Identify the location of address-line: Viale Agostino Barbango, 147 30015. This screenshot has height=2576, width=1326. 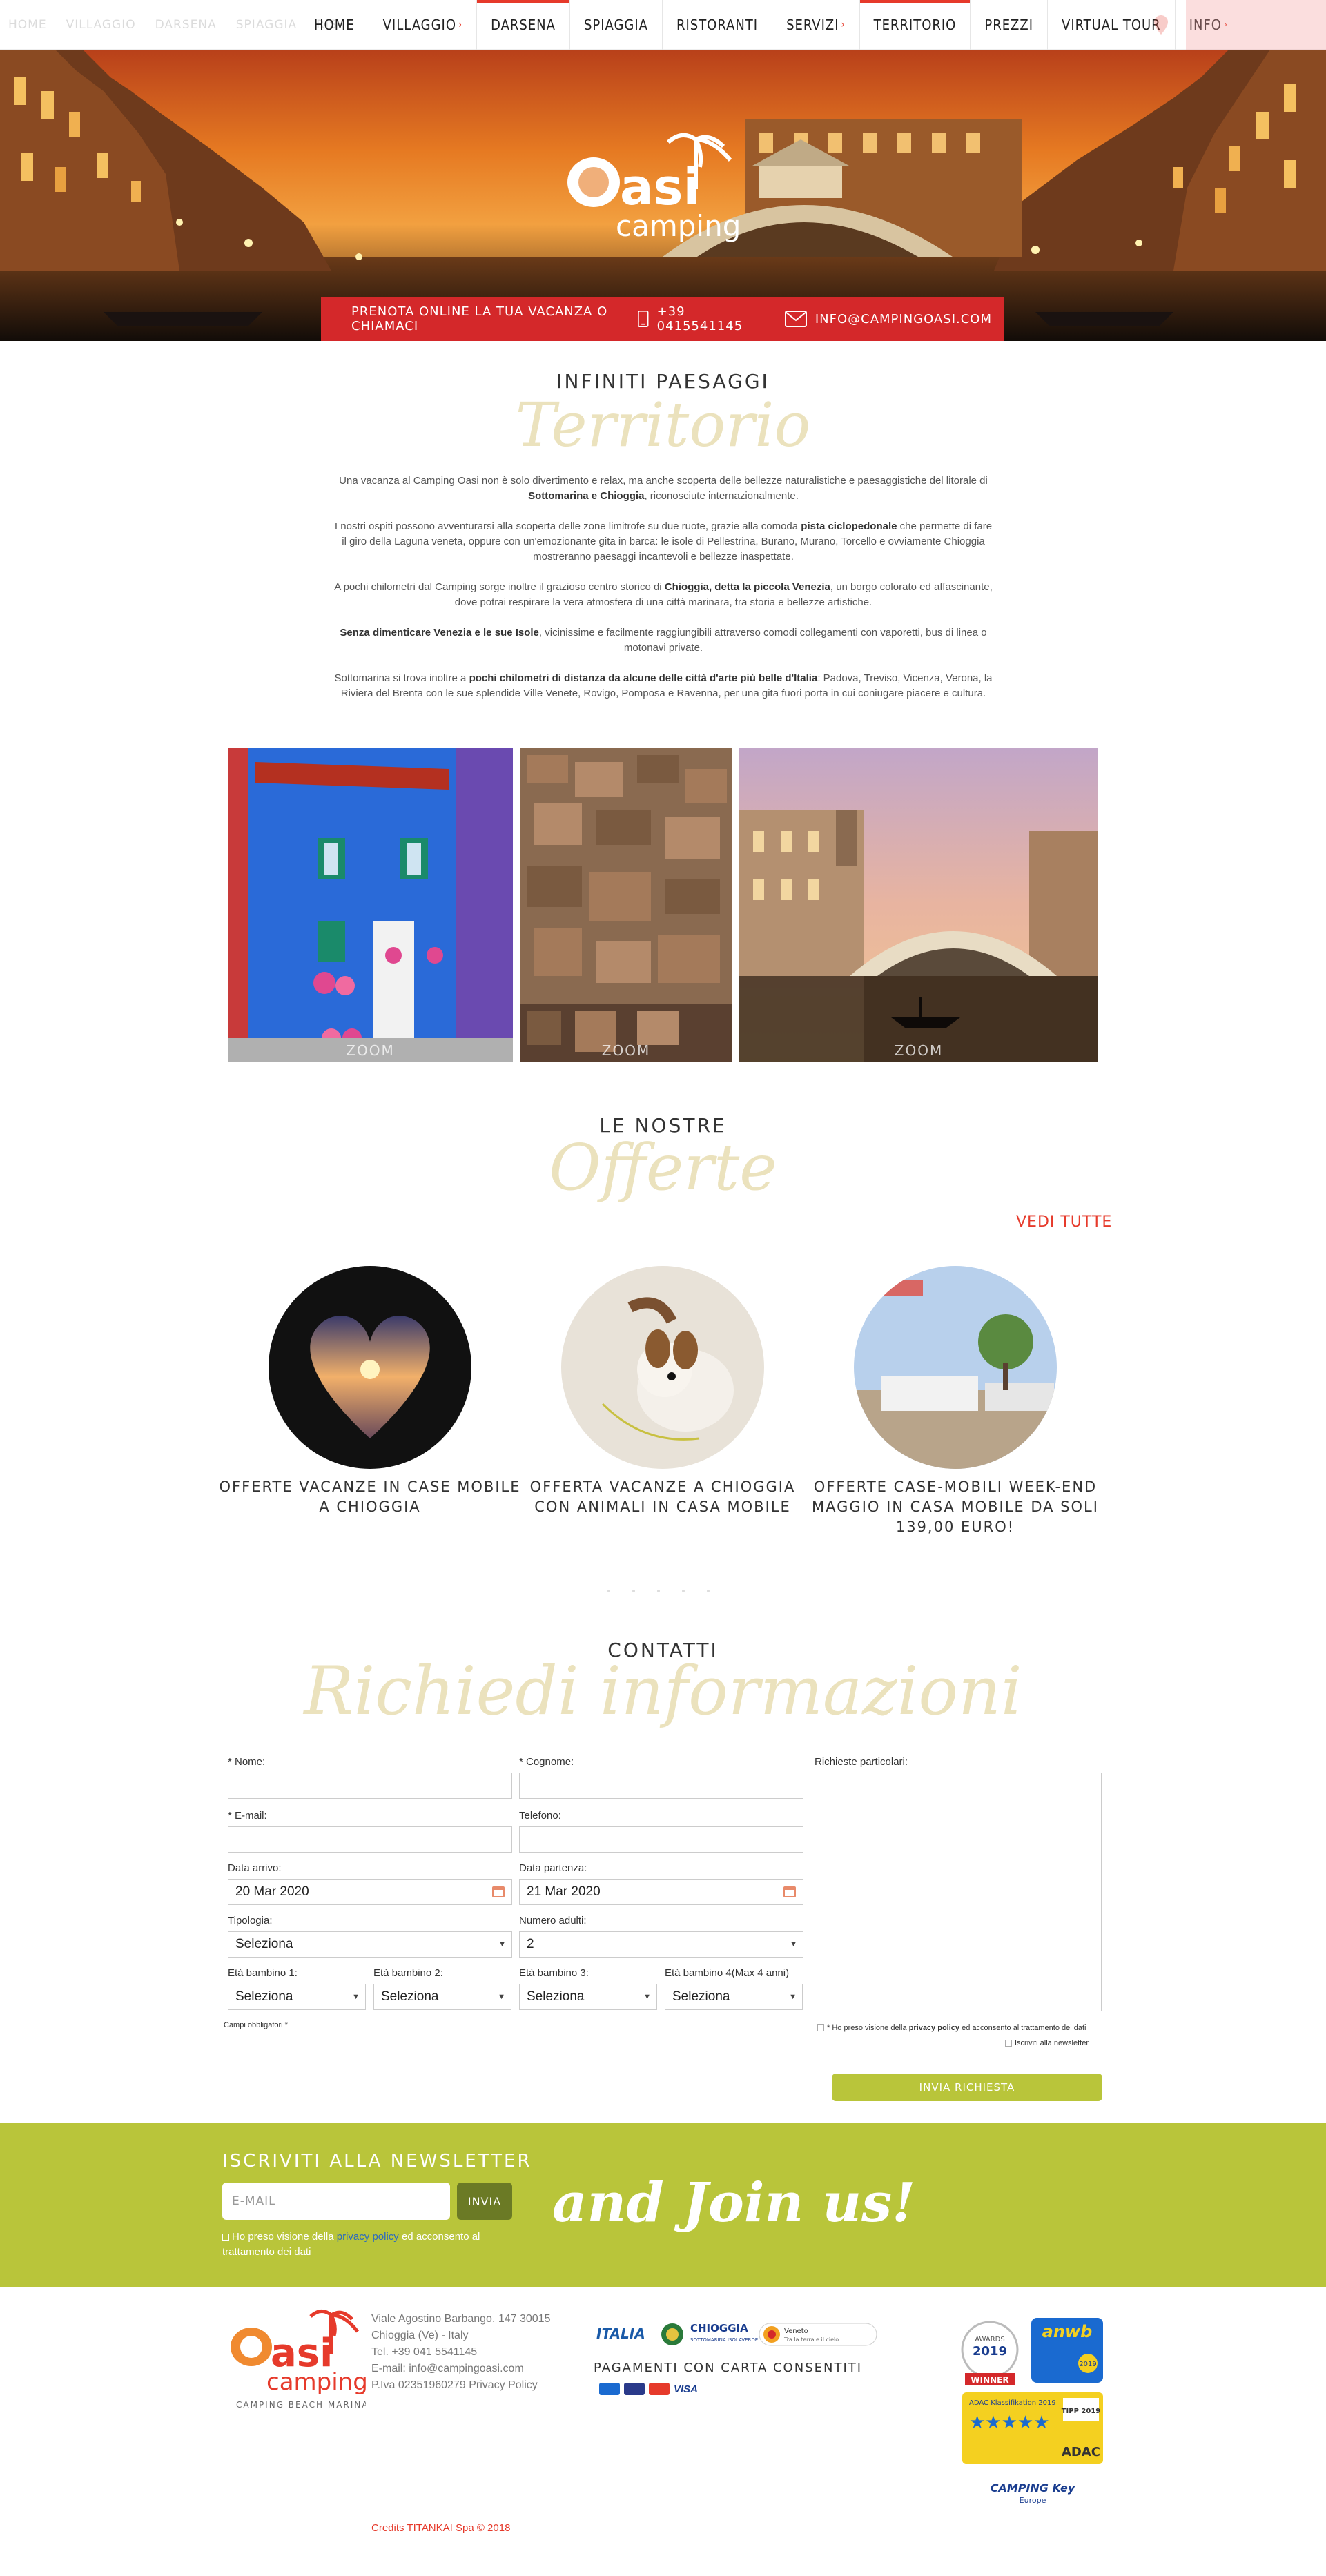
(461, 2319).